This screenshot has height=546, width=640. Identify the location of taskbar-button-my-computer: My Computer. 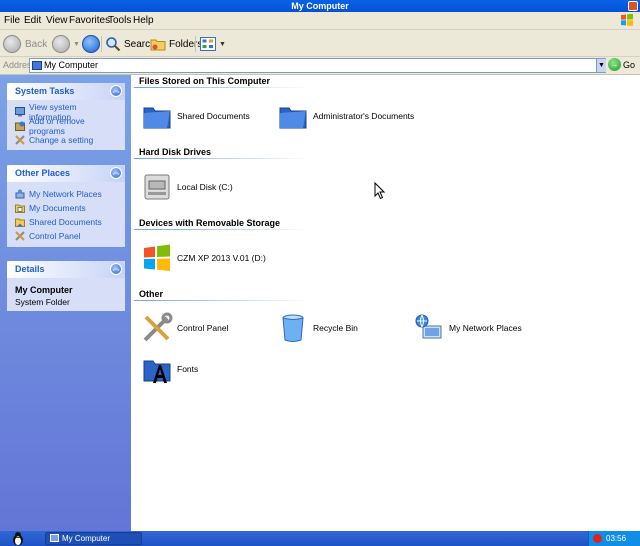
(93, 538).